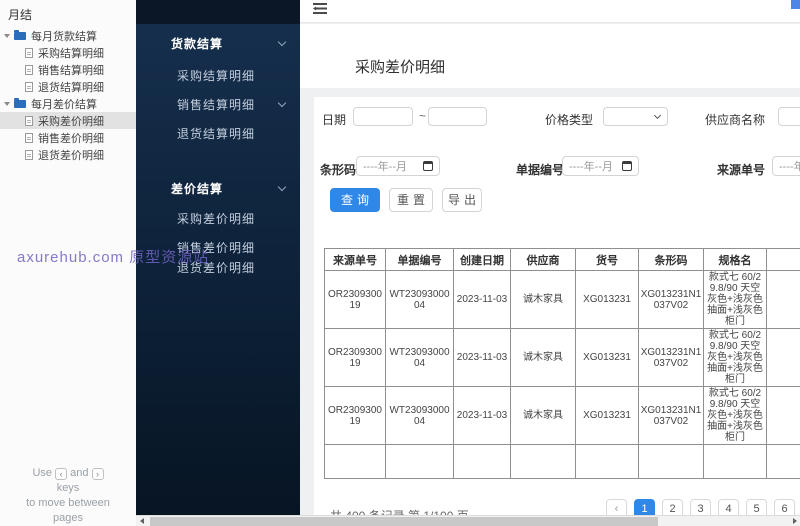  I want to click on nav-item-label: 退货结算明细, so click(216, 133).